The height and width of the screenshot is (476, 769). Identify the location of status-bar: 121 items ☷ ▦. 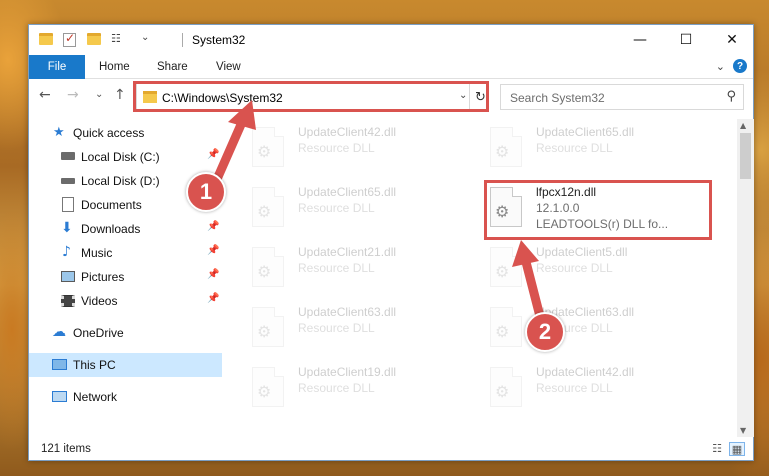
(391, 449).